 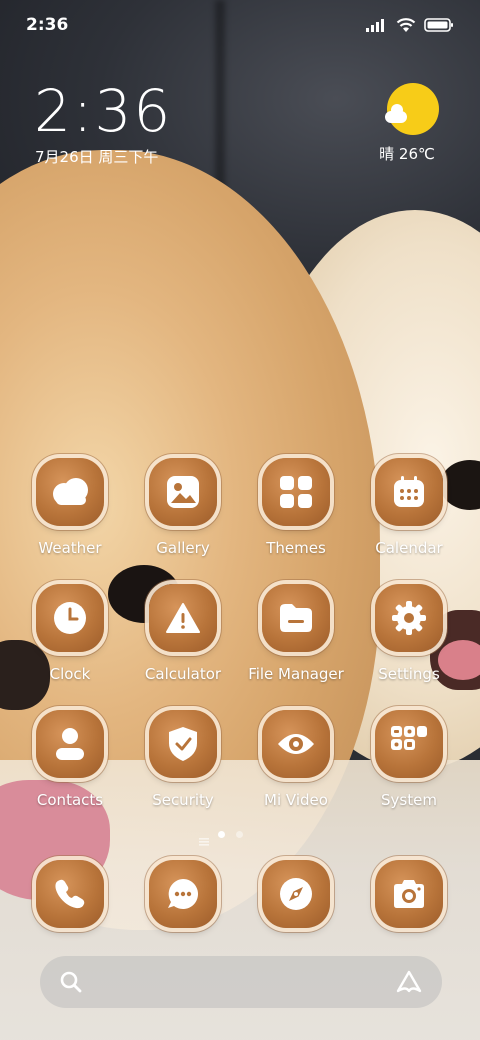 What do you see at coordinates (71, 982) in the screenshot?
I see `search-icon` at bounding box center [71, 982].